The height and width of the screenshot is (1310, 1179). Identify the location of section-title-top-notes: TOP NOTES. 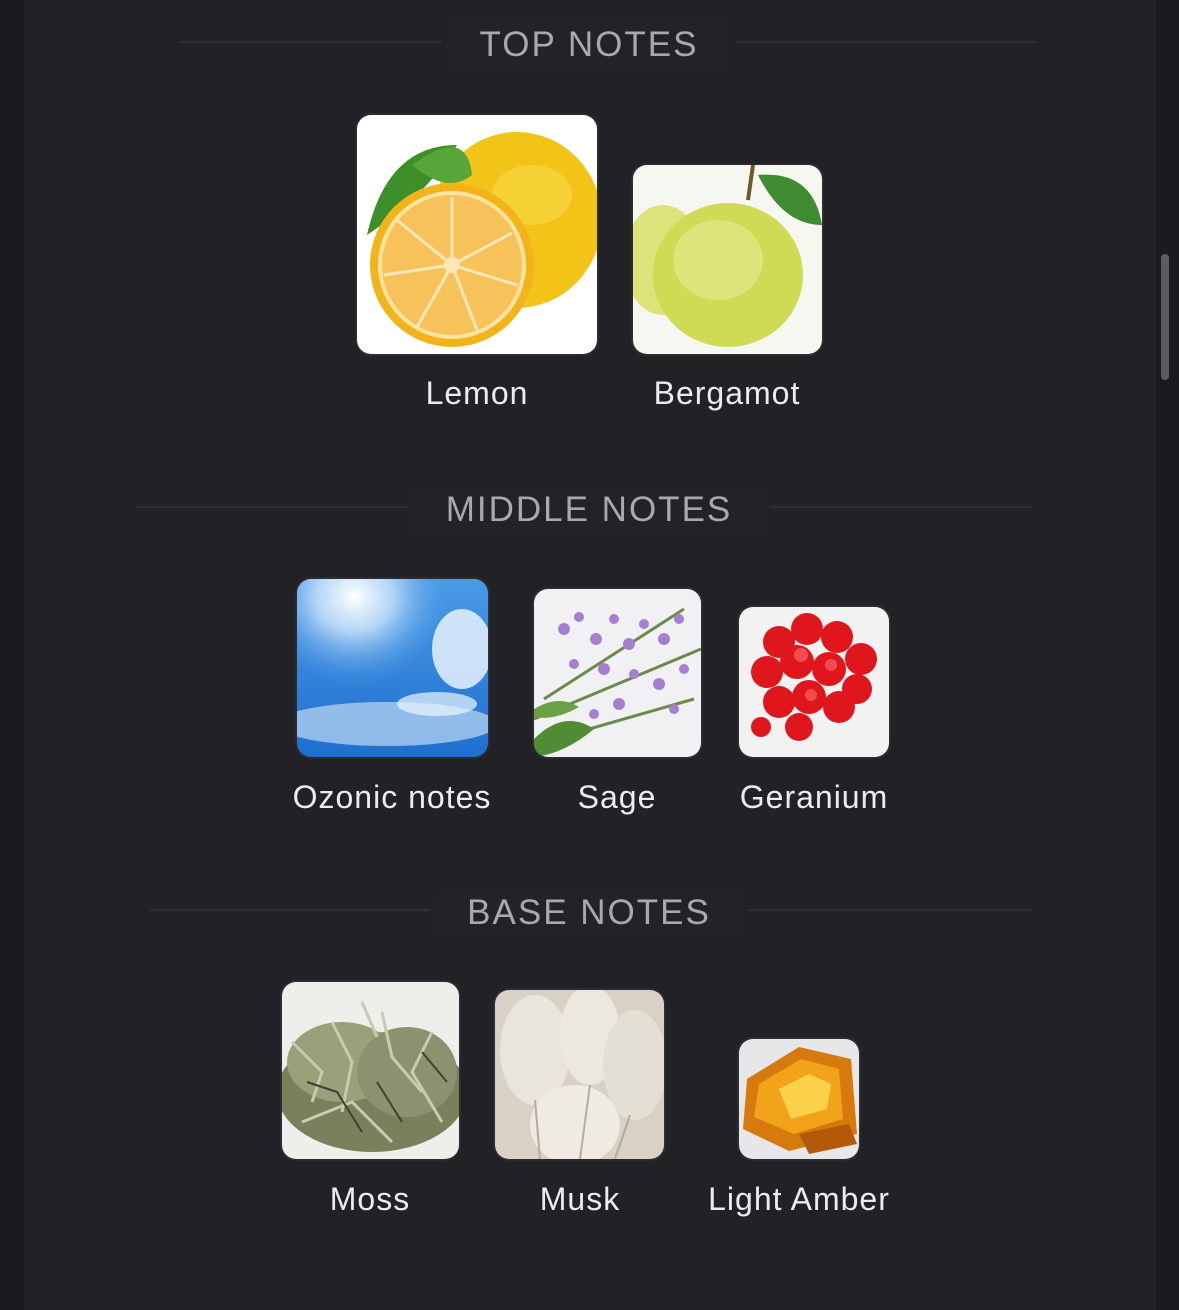
(589, 45).